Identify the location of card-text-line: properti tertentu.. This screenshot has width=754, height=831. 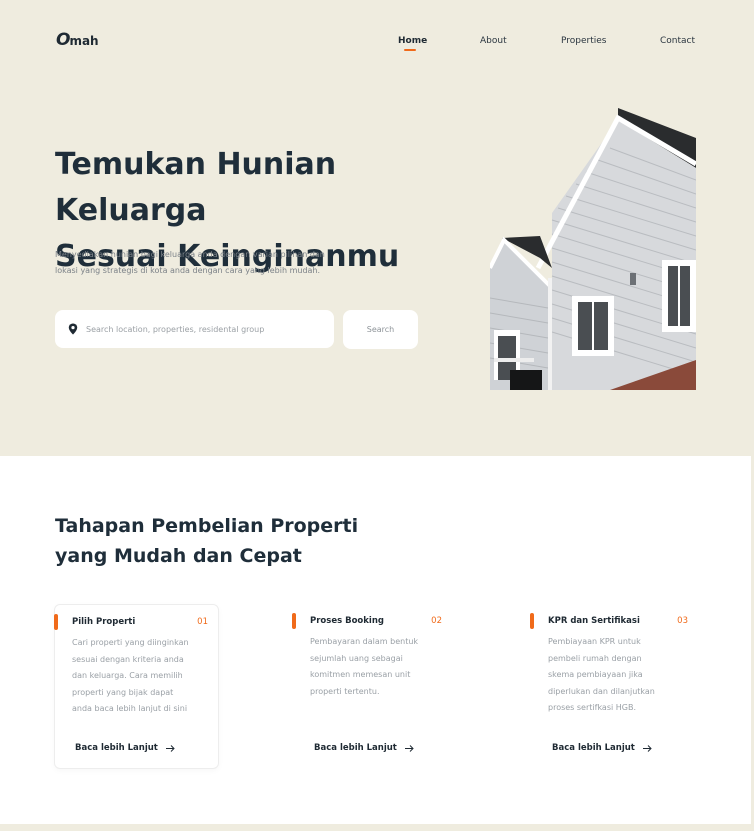
(345, 691).